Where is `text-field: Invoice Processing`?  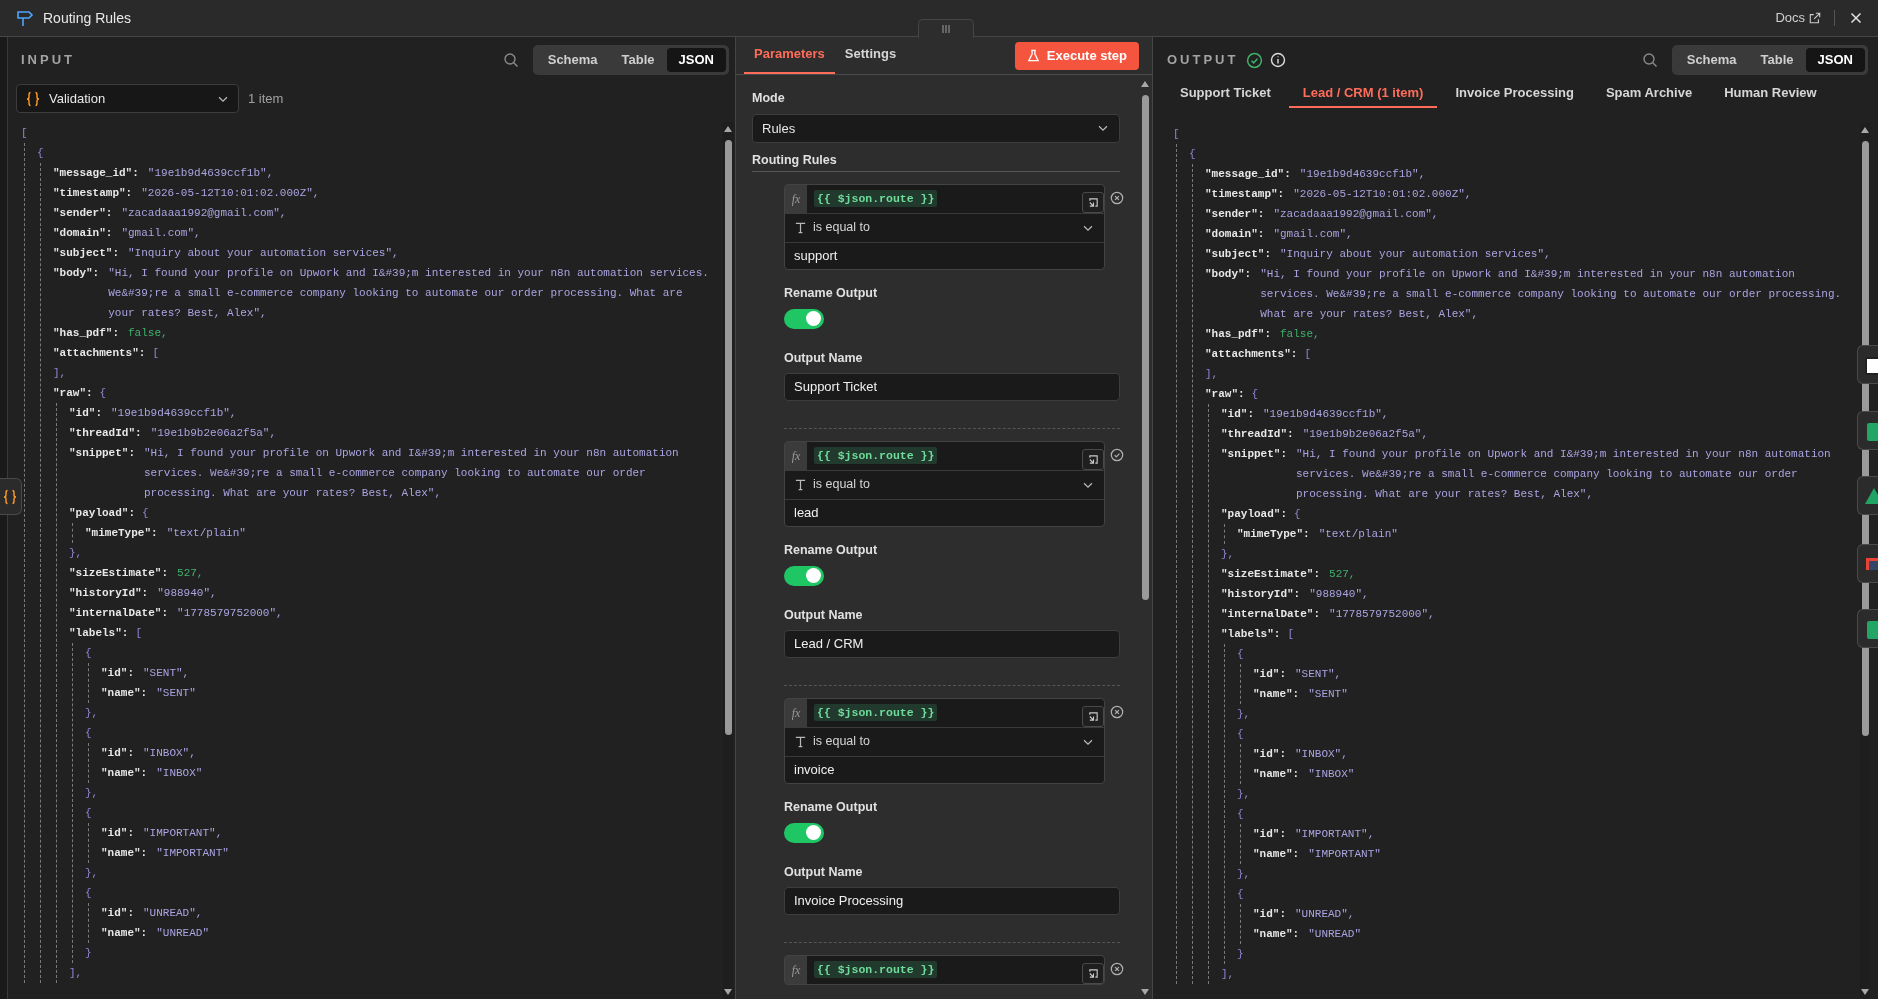
text-field: Invoice Processing is located at coordinates (952, 900).